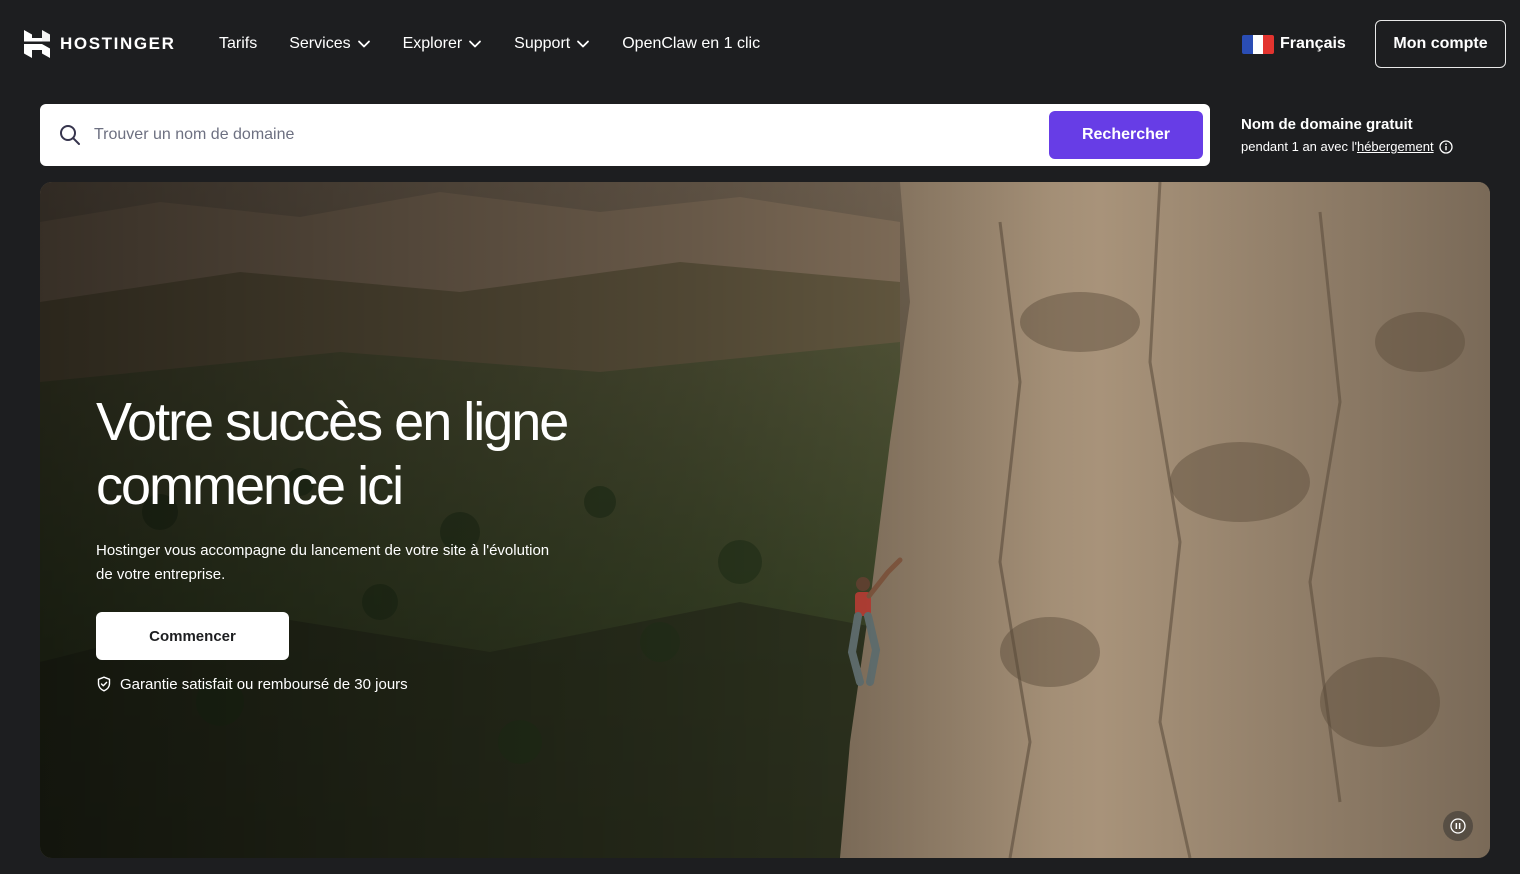 The image size is (1520, 874). I want to click on promo-subtitle: pendant 1 an avec l' hébergement, so click(1371, 147).